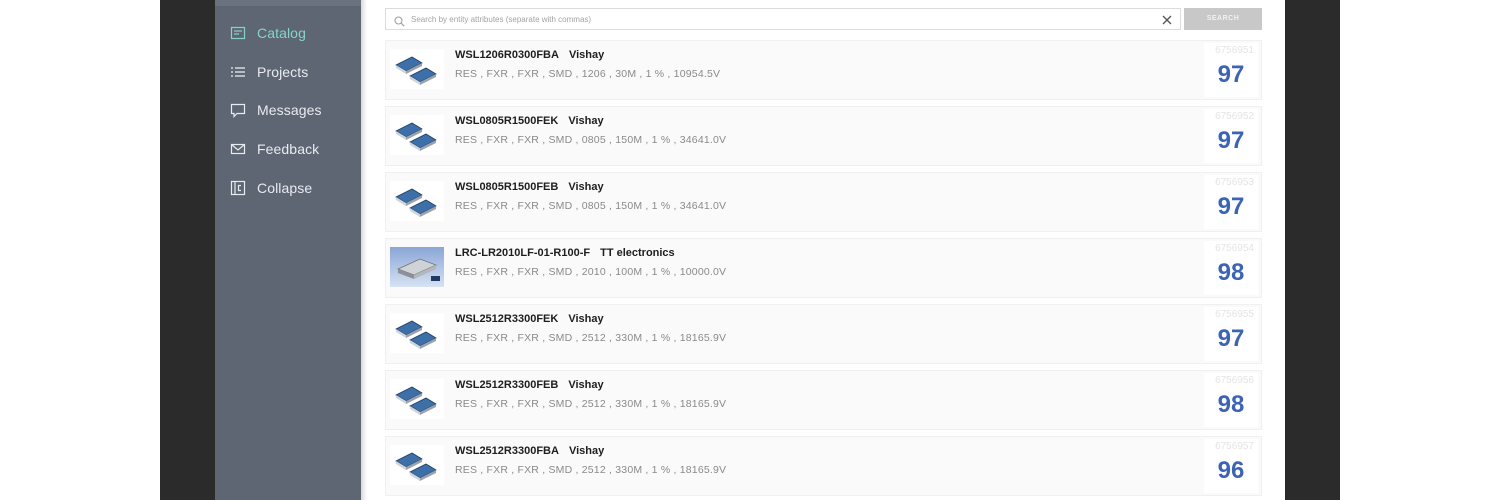 The width and height of the screenshot is (1500, 500). I want to click on part-number: WSL2512R3300FEK, so click(506, 319).